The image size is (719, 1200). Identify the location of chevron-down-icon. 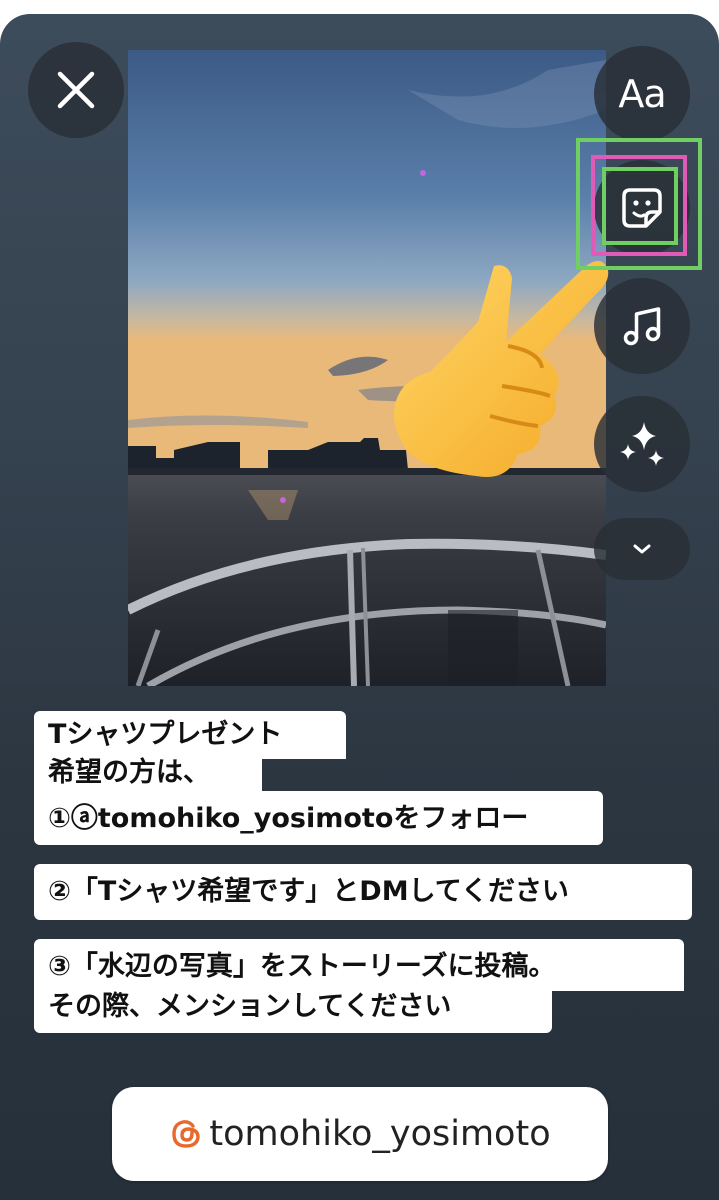
(642, 549).